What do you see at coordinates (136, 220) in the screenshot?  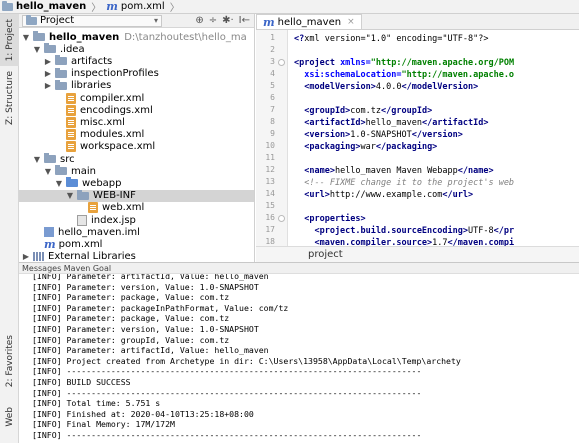 I see `tree-item: index.jsp` at bounding box center [136, 220].